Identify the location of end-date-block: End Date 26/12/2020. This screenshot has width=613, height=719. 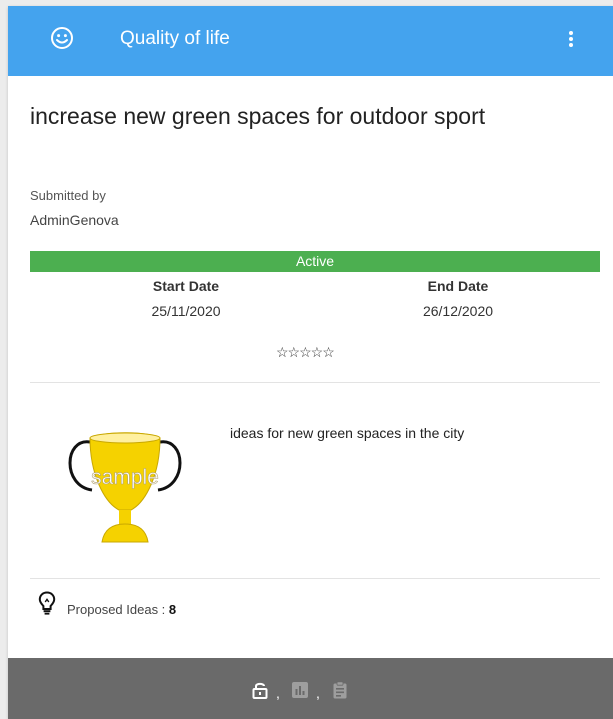
(458, 298).